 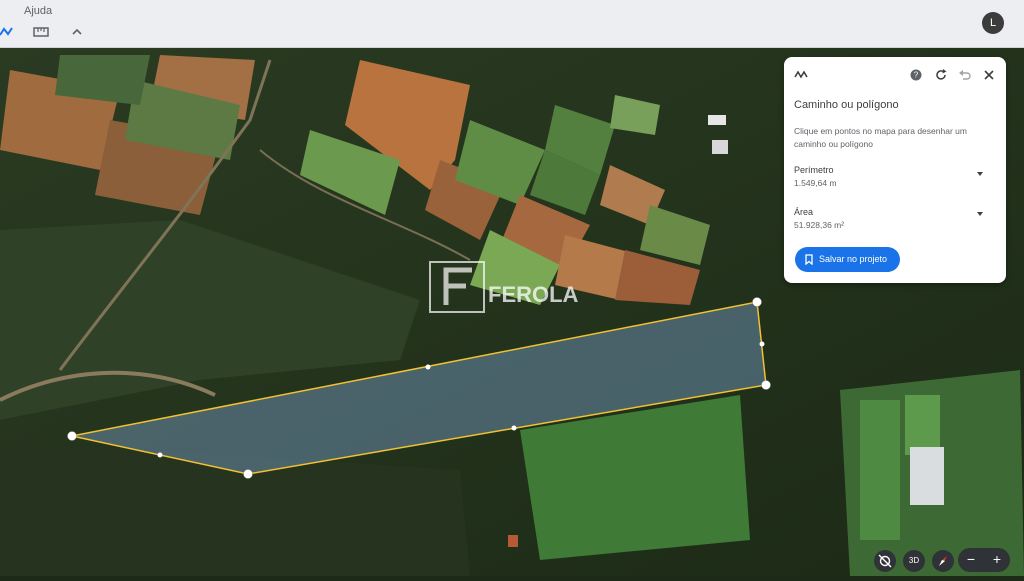 I want to click on panel-title: Caminho ou polígono, so click(x=846, y=105).